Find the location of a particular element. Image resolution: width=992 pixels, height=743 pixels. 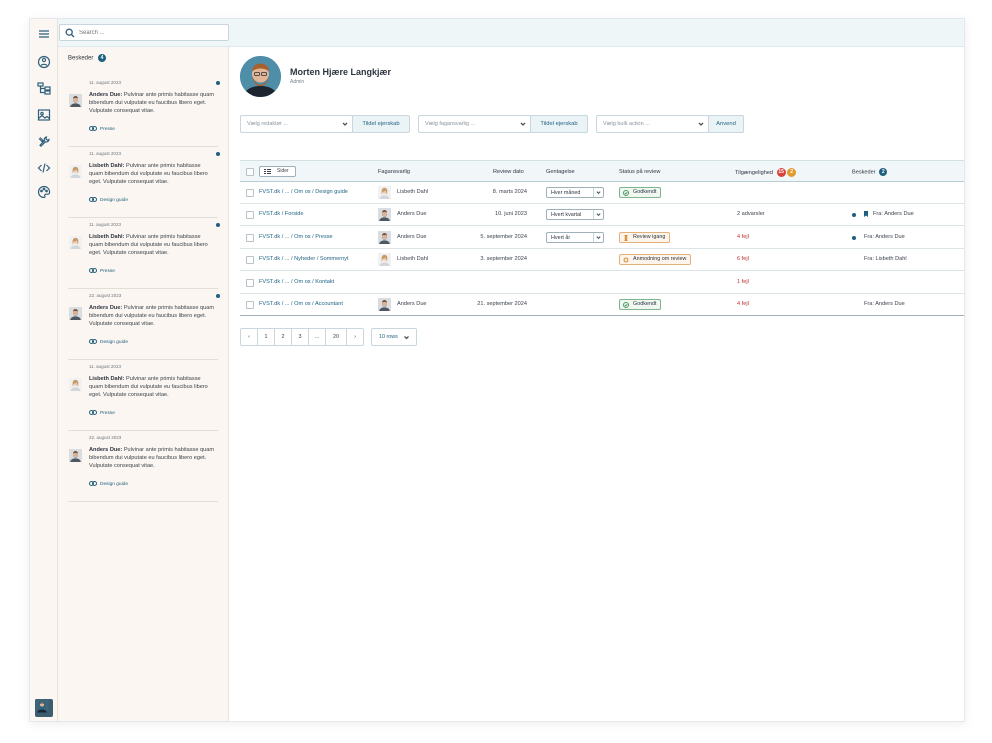

table-row: FVST.dk / ... / Om os / Kontakt 1 fejl is located at coordinates (602, 283).